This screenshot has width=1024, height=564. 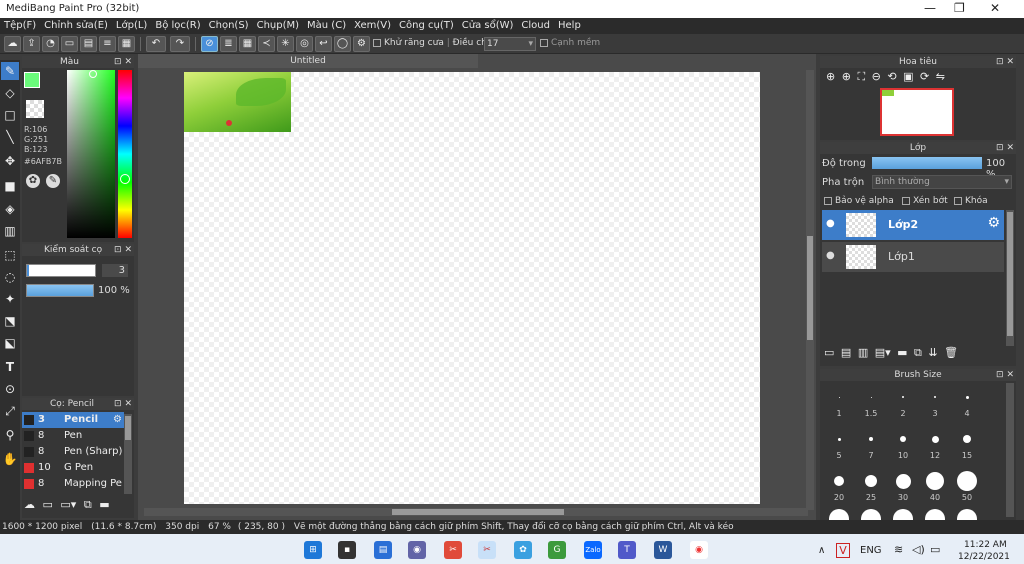 What do you see at coordinates (10, 231) in the screenshot?
I see `gradient-tool-icon: ▥` at bounding box center [10, 231].